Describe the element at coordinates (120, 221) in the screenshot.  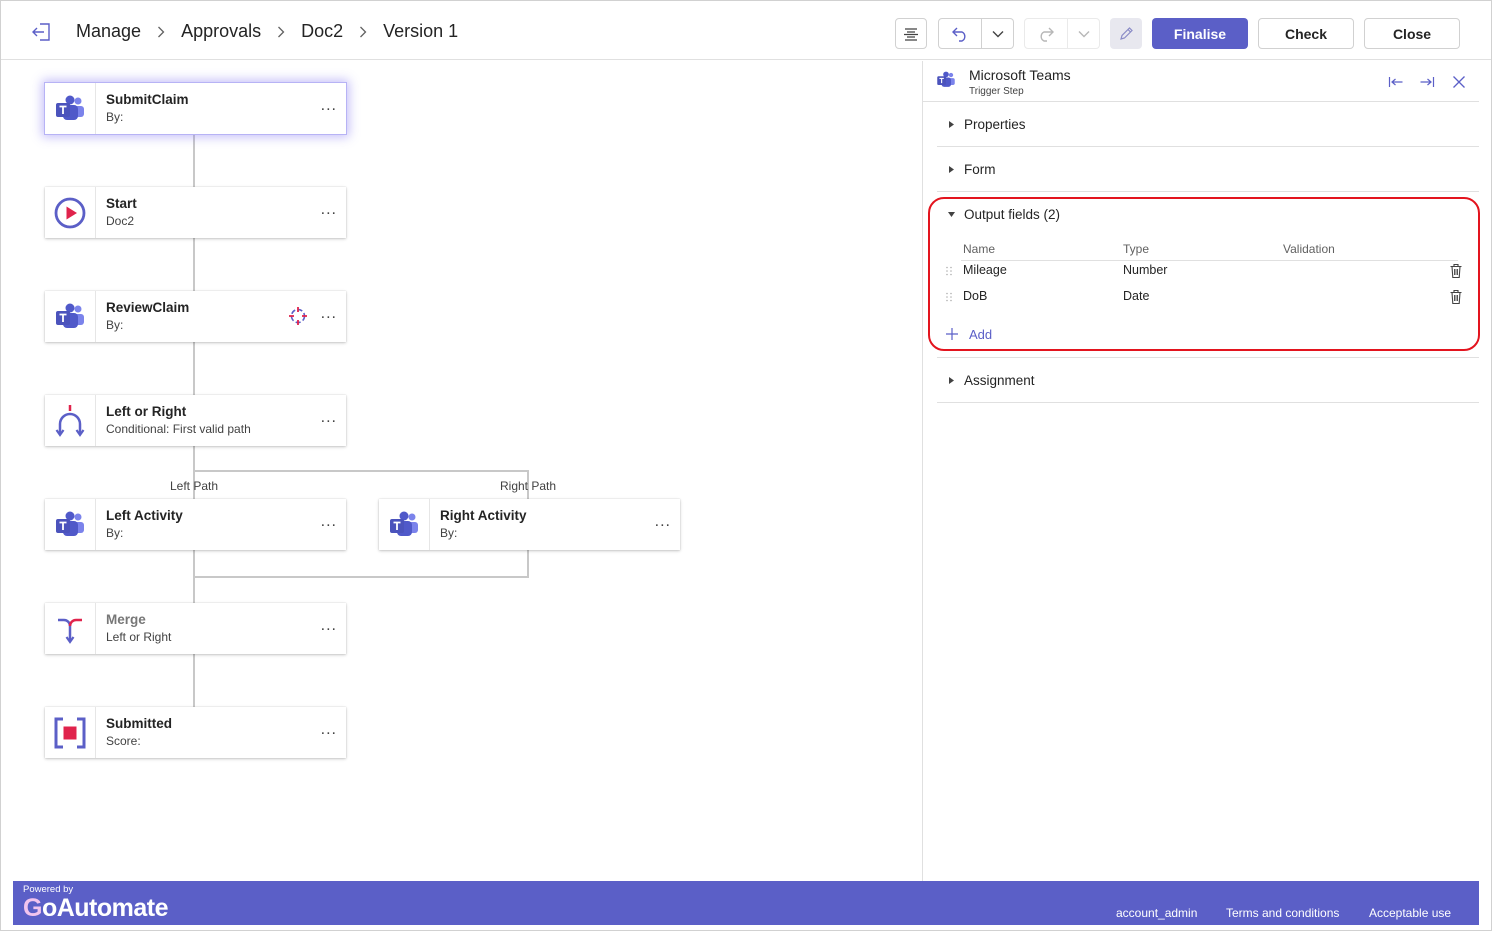
I see `node-subtitle: Doc2` at that location.